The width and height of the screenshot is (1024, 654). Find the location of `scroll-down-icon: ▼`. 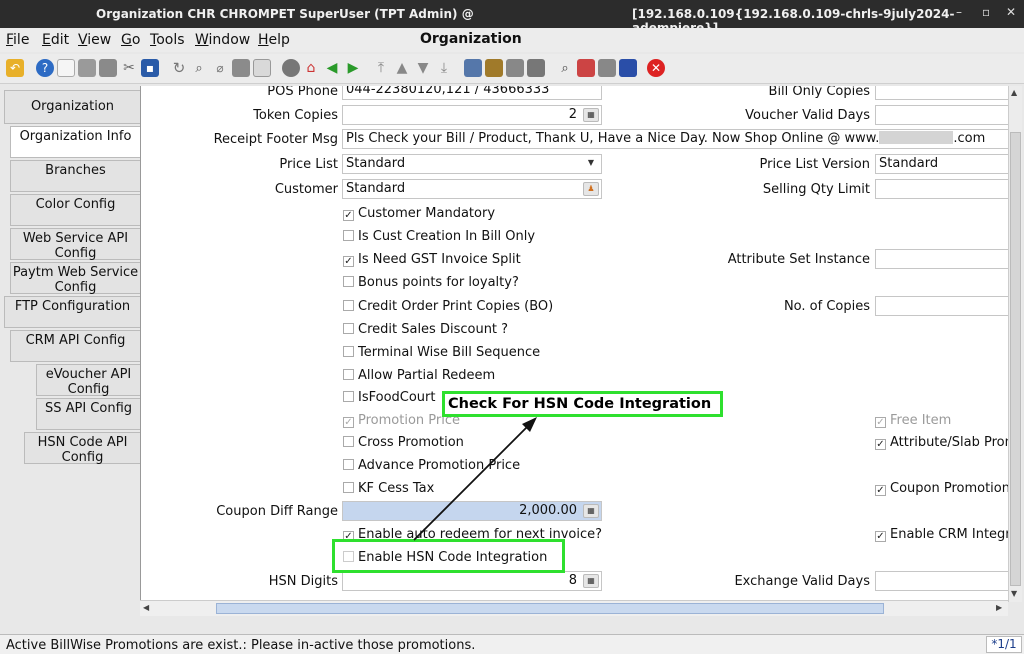

scroll-down-icon: ▼ is located at coordinates (1014, 593).